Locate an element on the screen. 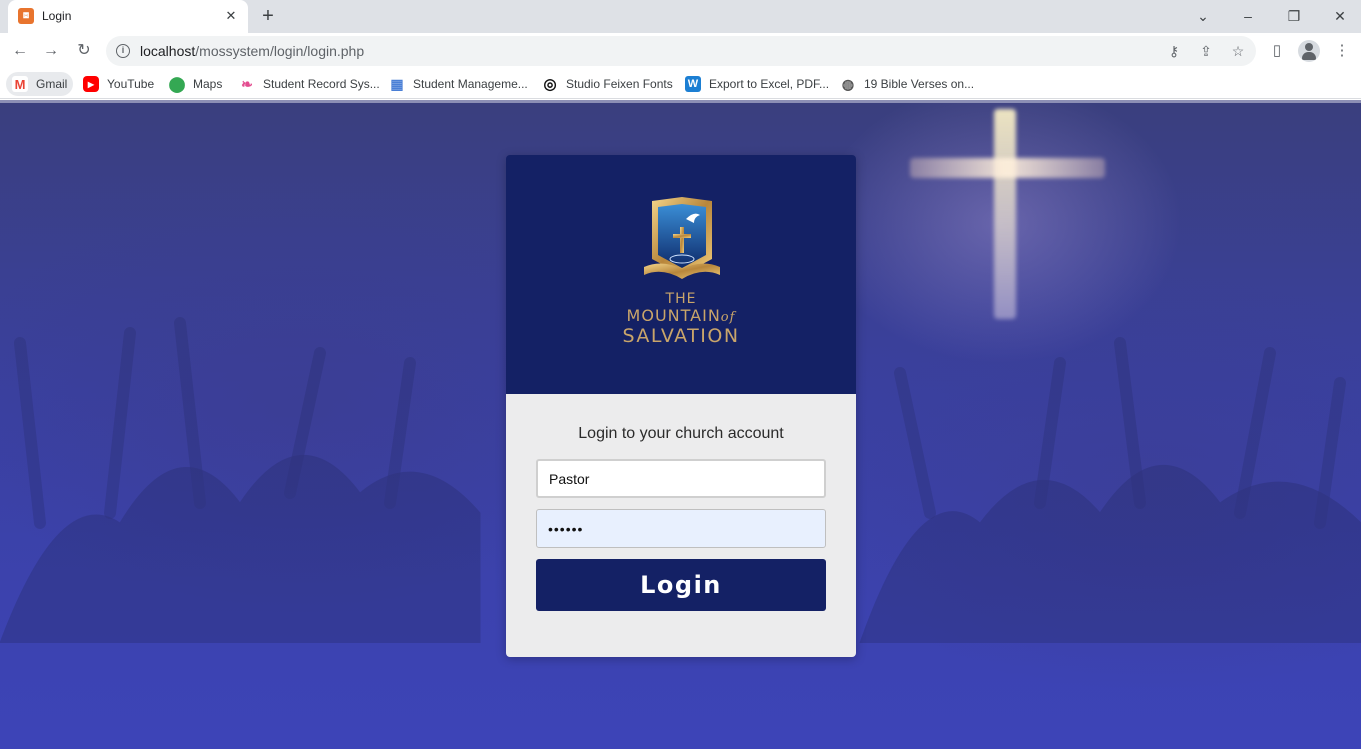  brand-line-3: SALVATION is located at coordinates (681, 336).